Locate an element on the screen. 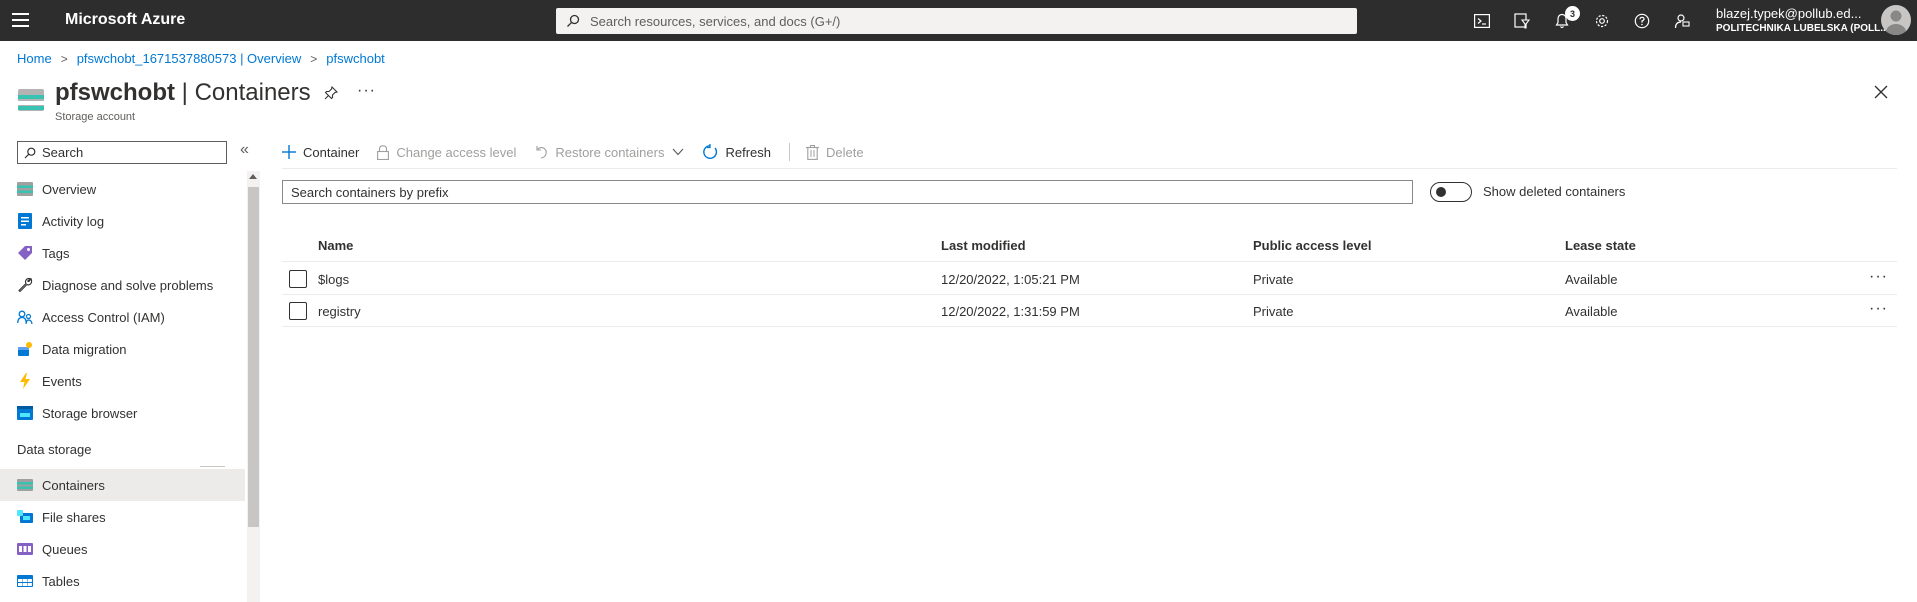 This screenshot has height=602, width=1917. container-name: $logs is located at coordinates (333, 279).